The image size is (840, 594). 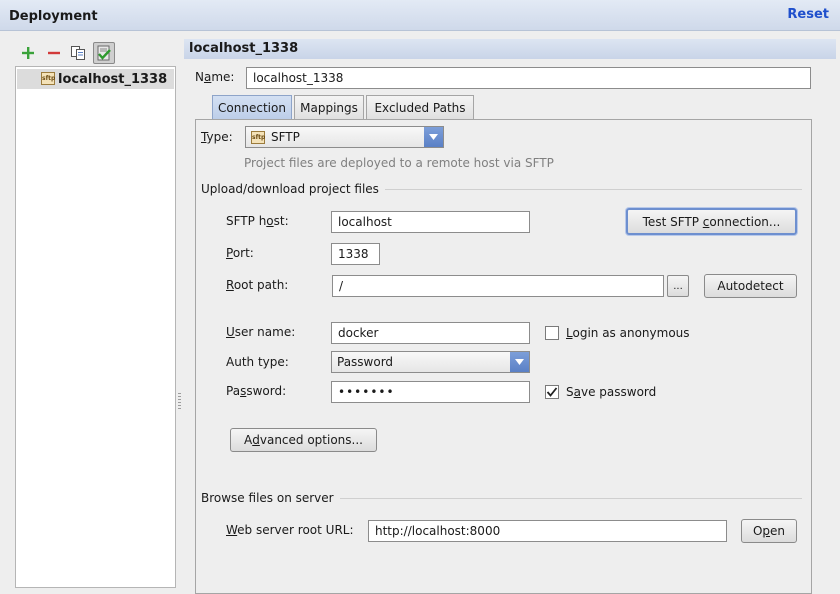 What do you see at coordinates (420, 15) in the screenshot?
I see `dialog-header` at bounding box center [420, 15].